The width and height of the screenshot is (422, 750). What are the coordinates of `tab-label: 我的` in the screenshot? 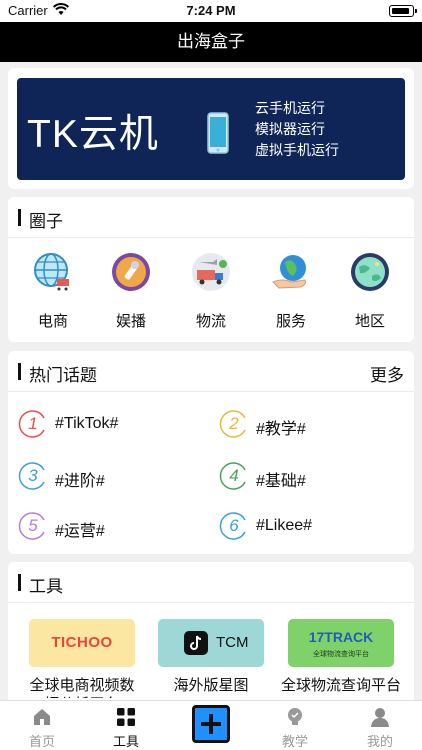 It's located at (379, 741).